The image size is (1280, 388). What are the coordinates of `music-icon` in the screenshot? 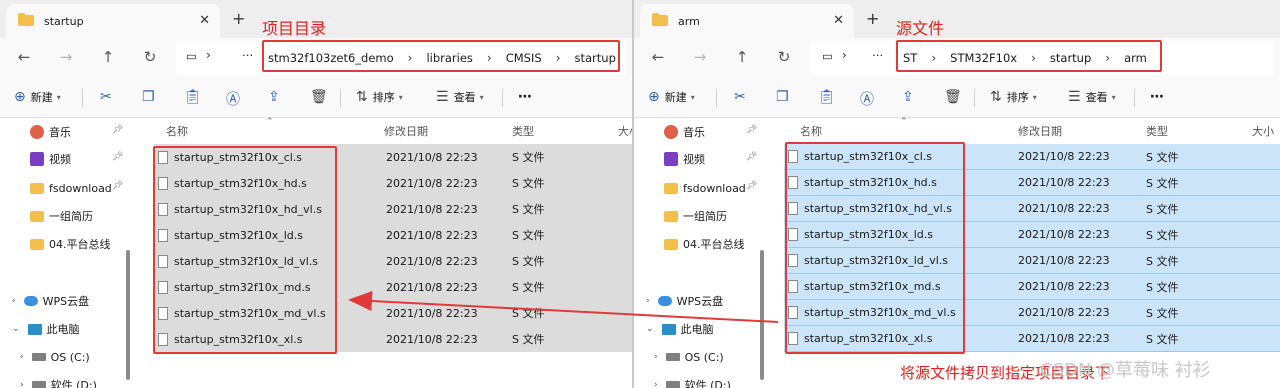 It's located at (37, 132).